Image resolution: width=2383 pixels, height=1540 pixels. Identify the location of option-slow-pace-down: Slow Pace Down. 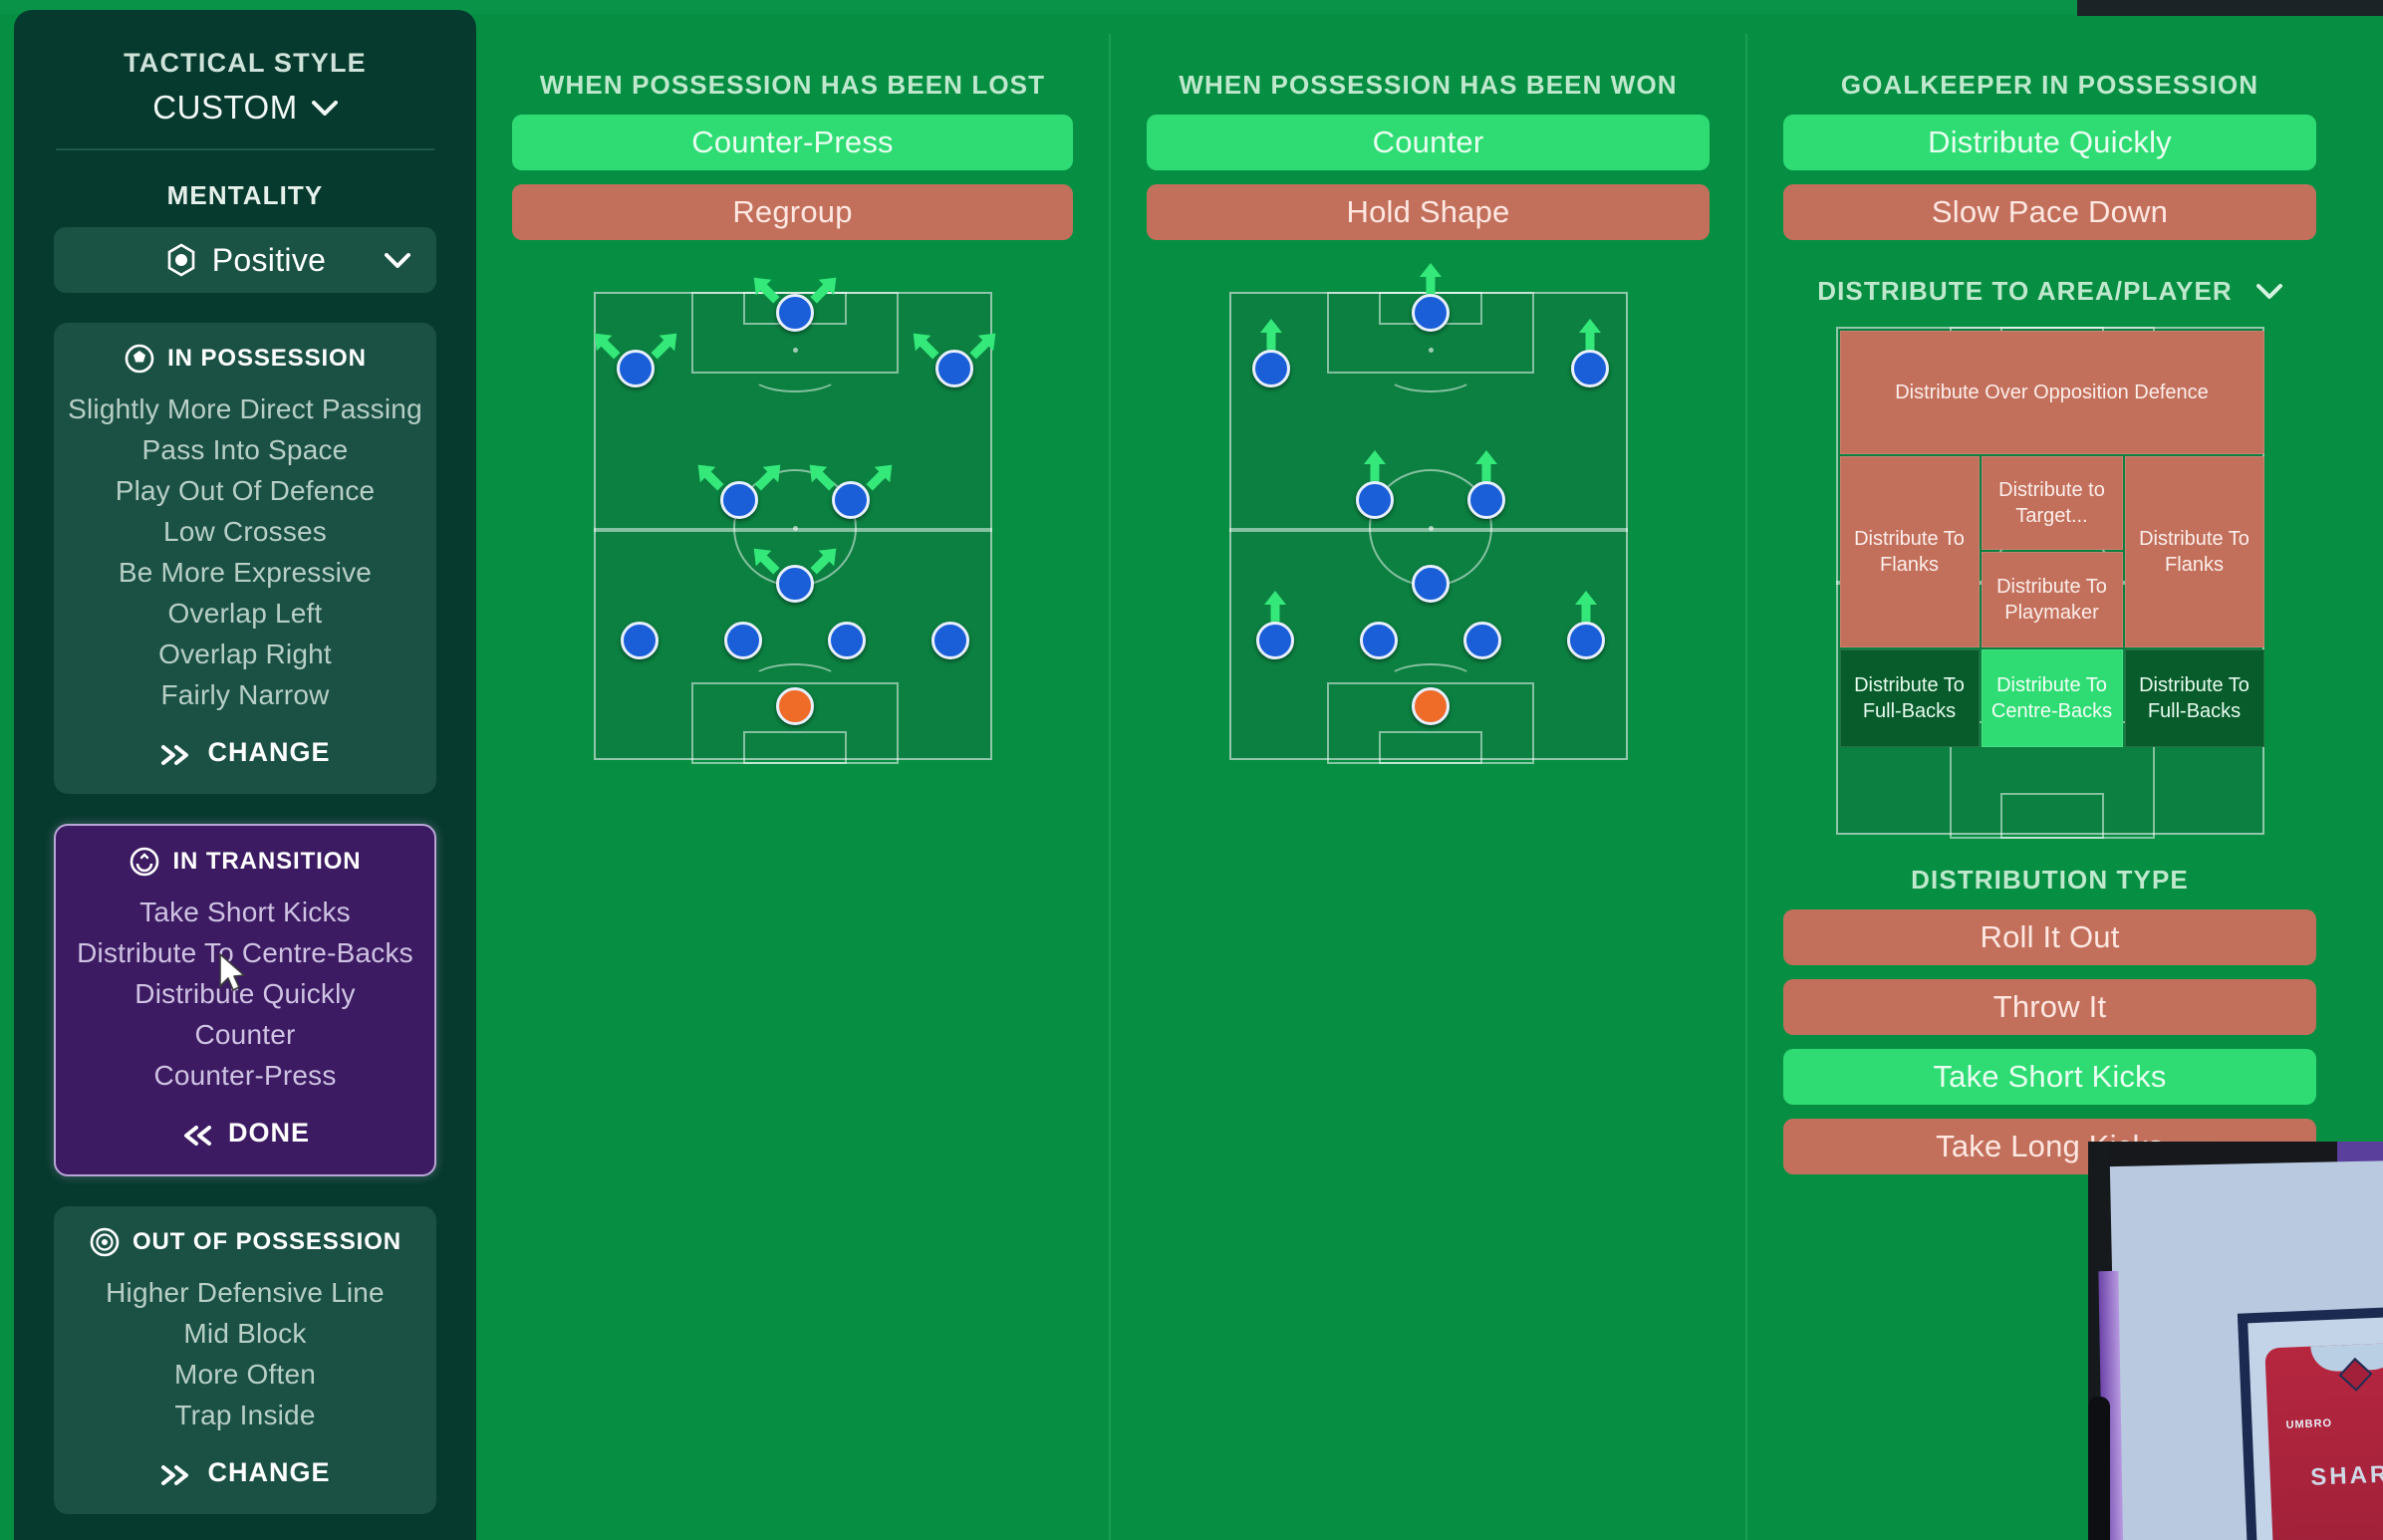
(2050, 212).